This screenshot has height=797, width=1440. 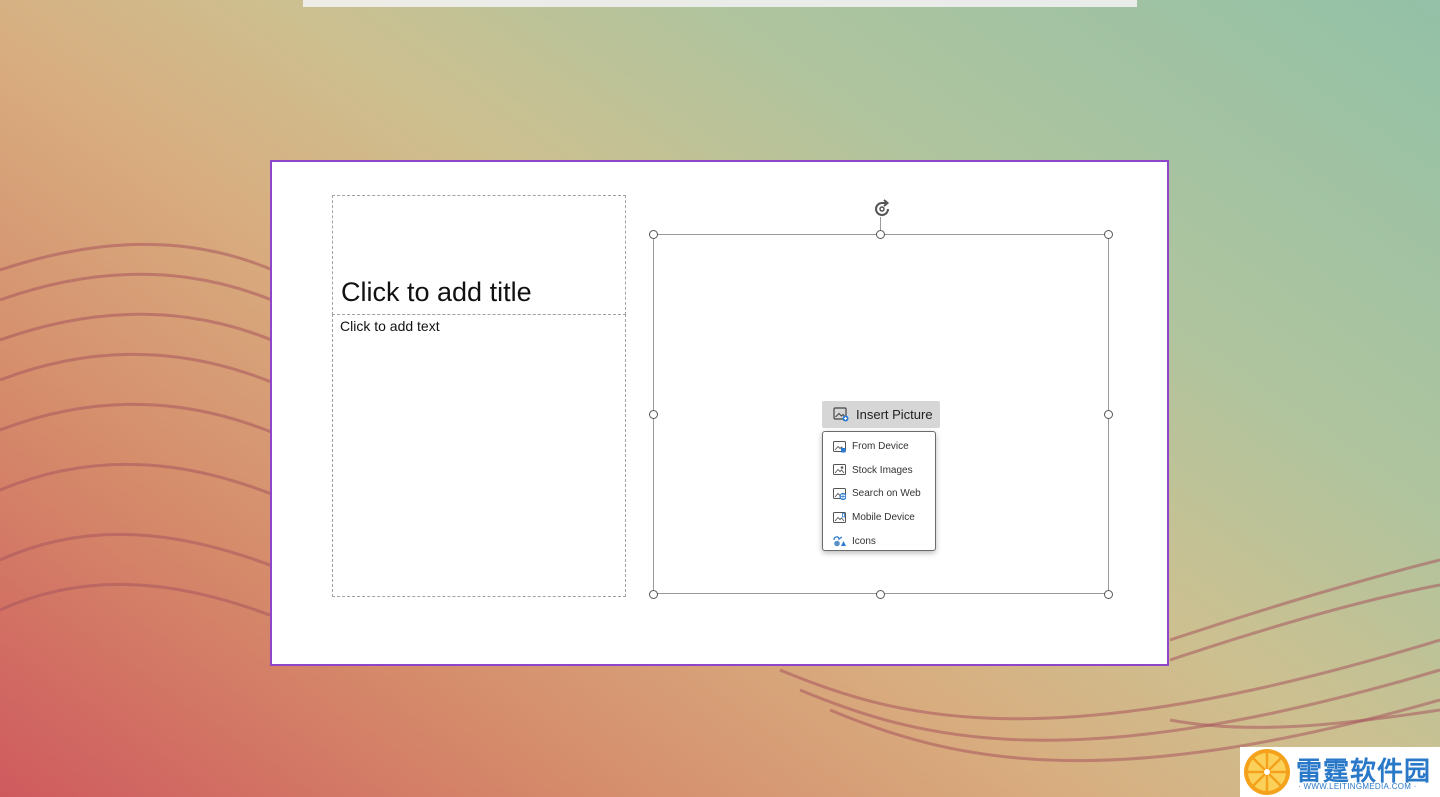 What do you see at coordinates (880, 234) in the screenshot?
I see `resize-handle-top` at bounding box center [880, 234].